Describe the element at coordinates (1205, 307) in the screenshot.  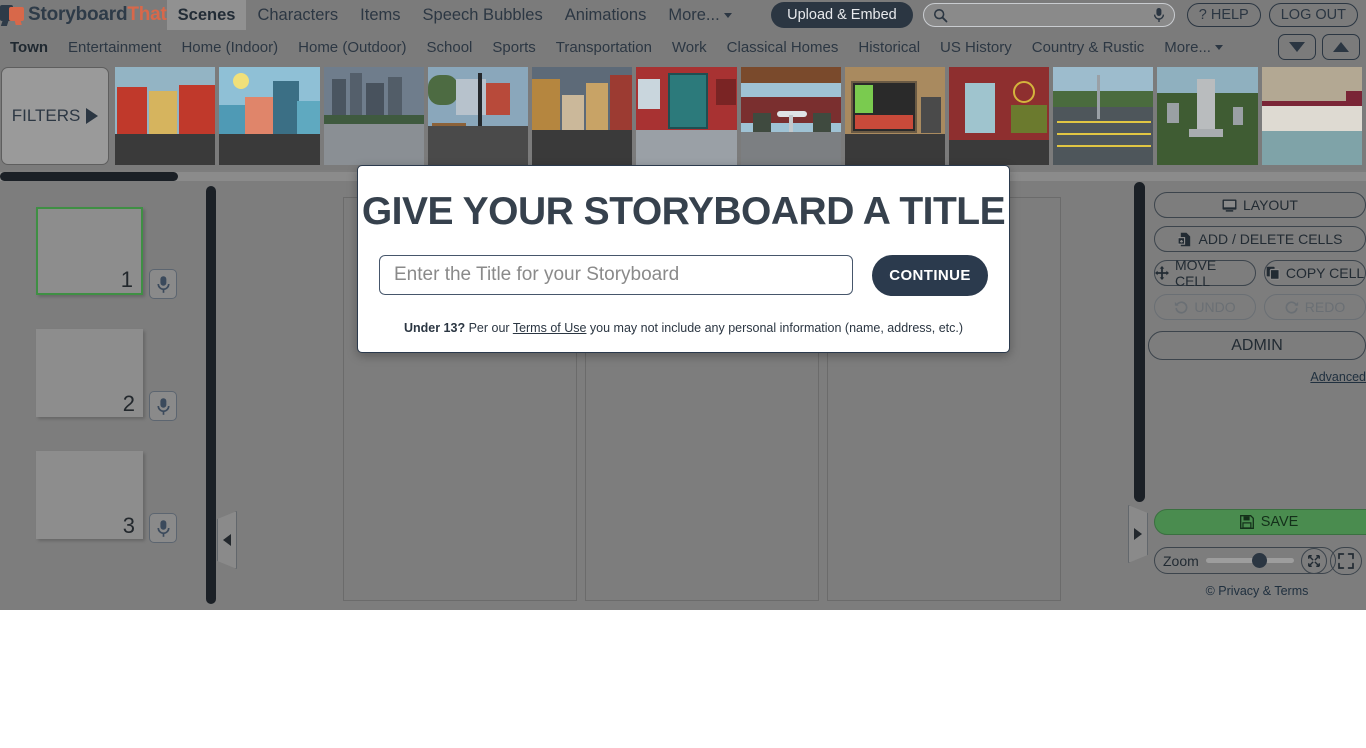
I see `undo-button: UNDO` at that location.